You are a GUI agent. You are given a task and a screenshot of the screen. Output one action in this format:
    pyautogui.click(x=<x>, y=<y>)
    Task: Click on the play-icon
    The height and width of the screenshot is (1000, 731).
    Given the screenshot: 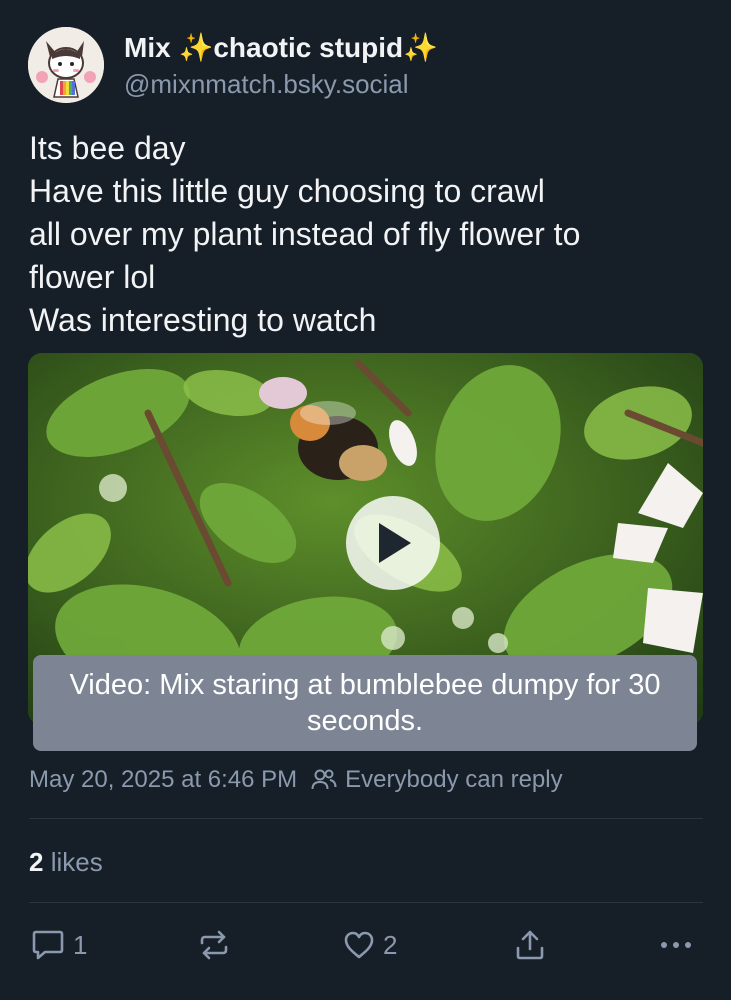 What is the action you would take?
    pyautogui.click(x=395, y=543)
    